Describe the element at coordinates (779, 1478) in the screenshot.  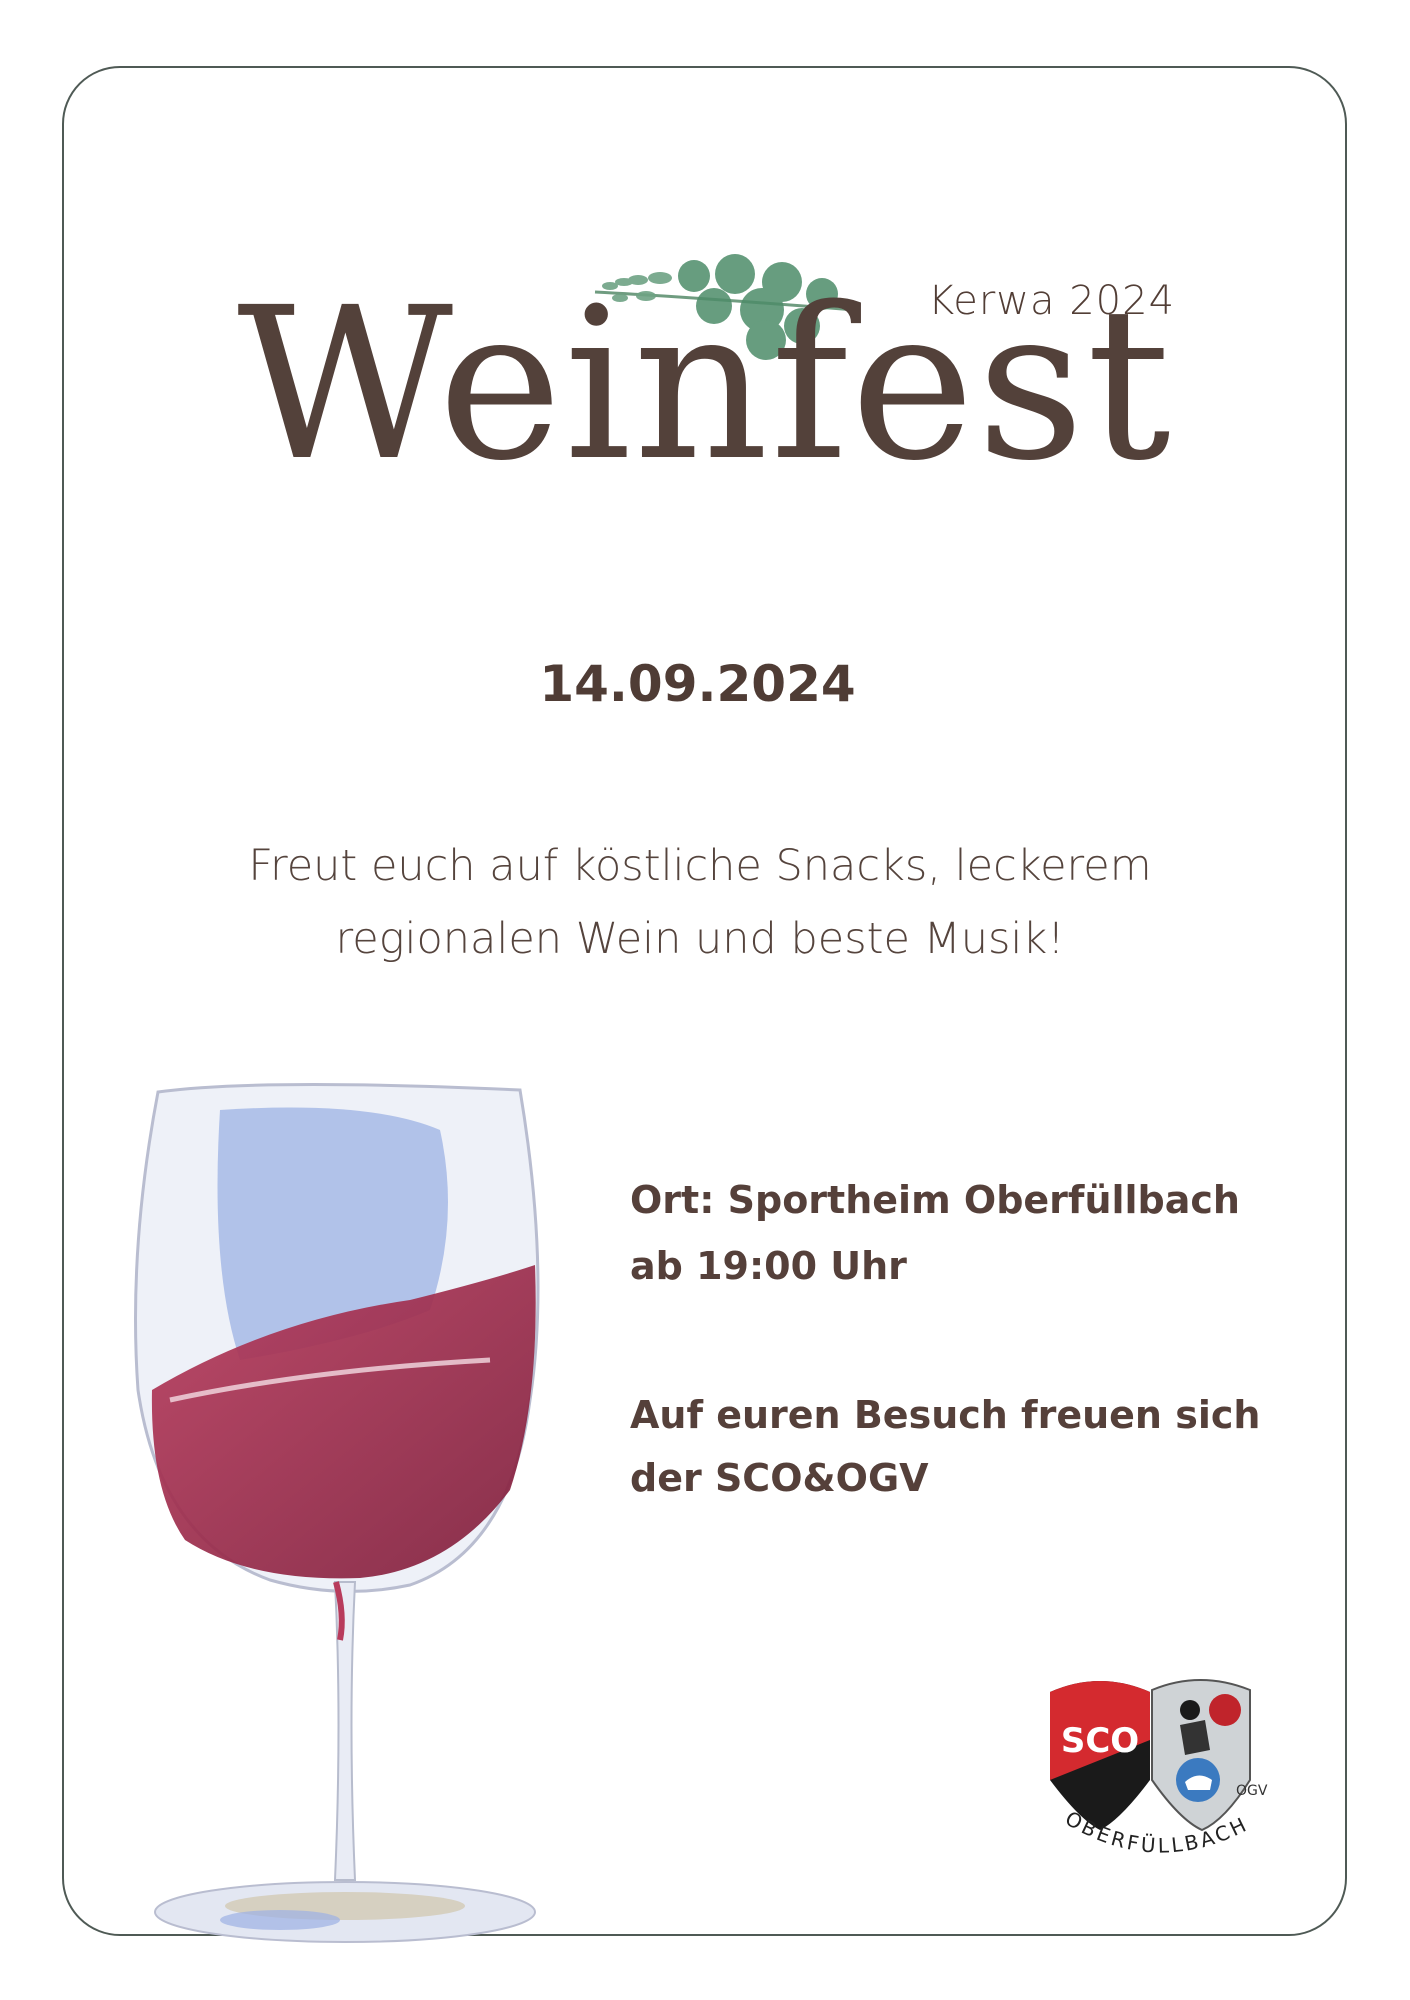
I see `hosts-line-2: der SCO&OGV` at that location.